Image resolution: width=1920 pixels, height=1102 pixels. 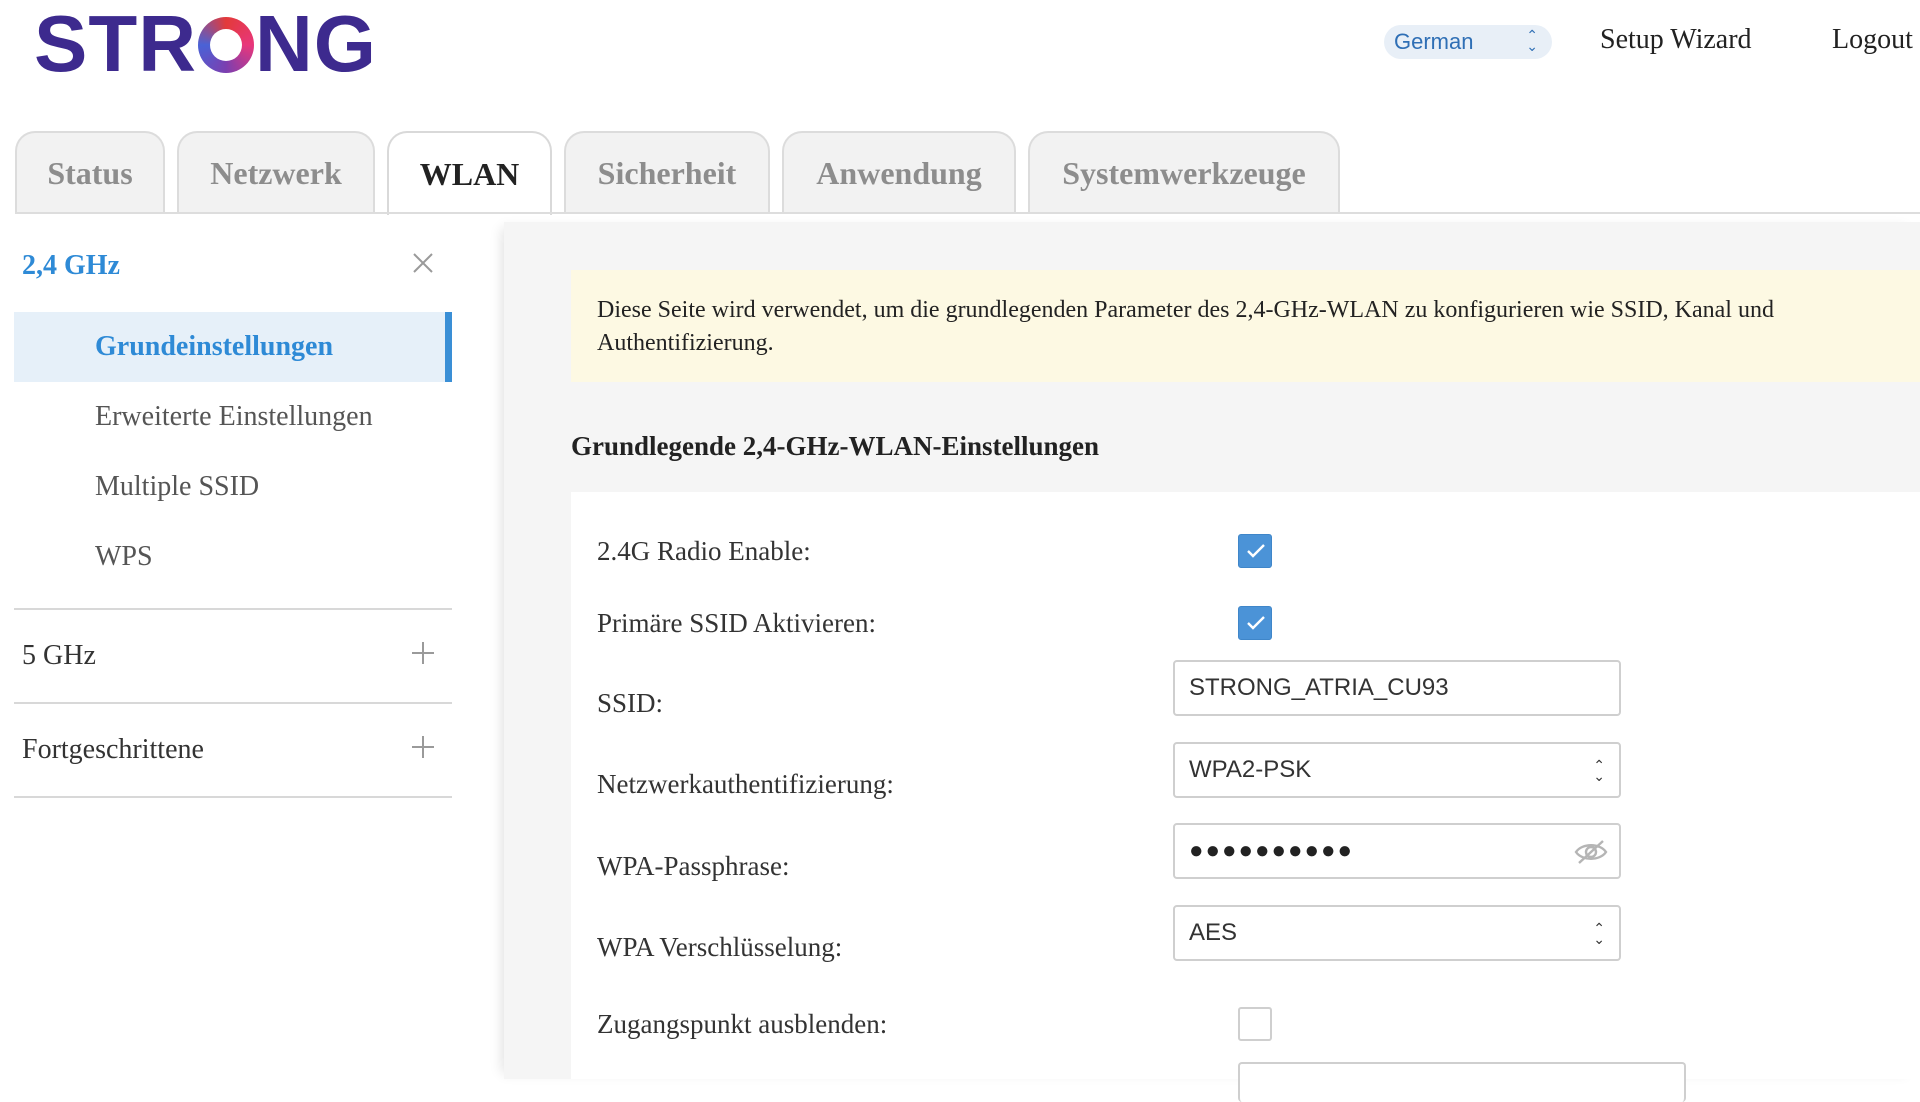 What do you see at coordinates (1184, 172) in the screenshot?
I see `tab-systemwerkzeuge: Systemwerkzeuge` at bounding box center [1184, 172].